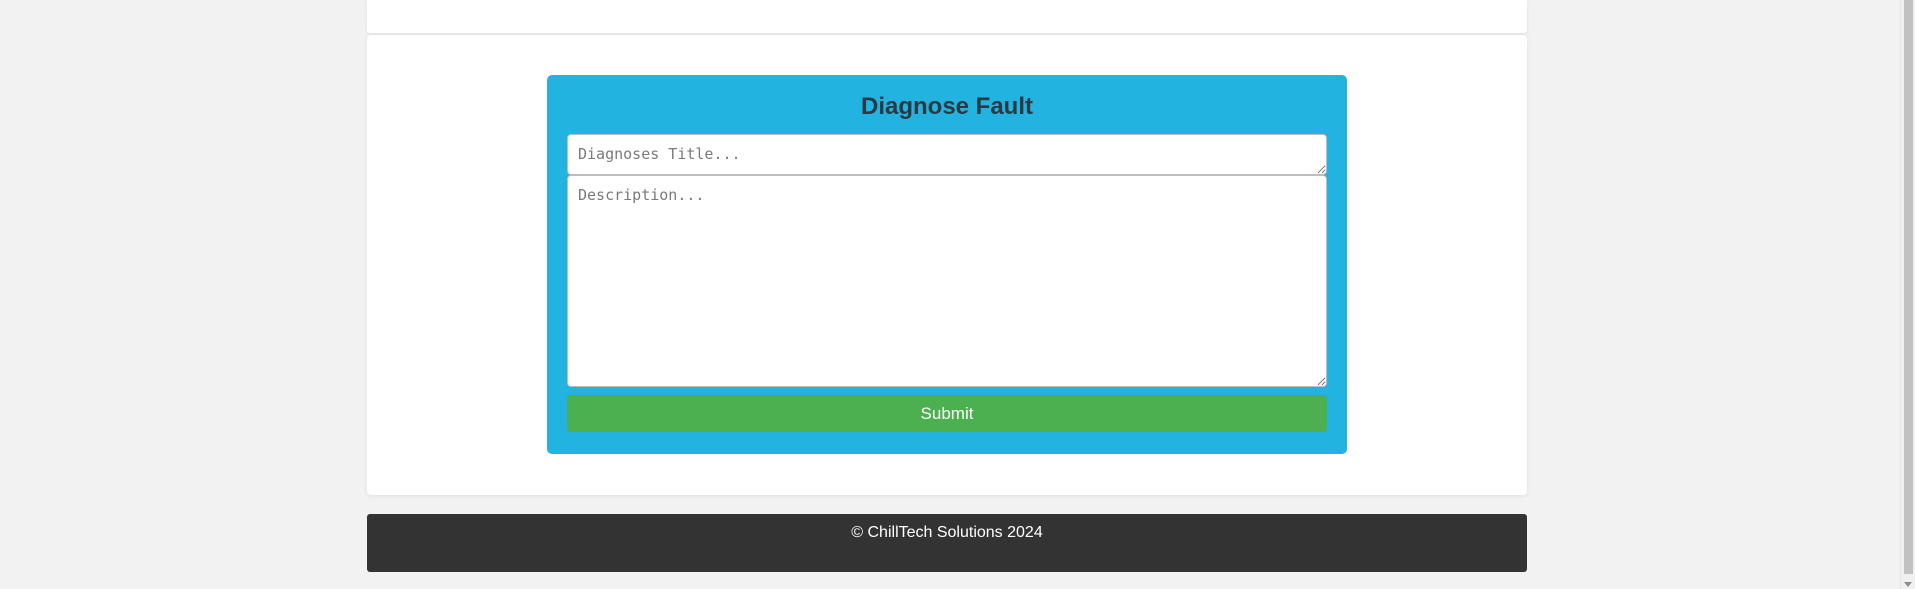 Image resolution: width=1915 pixels, height=589 pixels. Describe the element at coordinates (1908, 584) in the screenshot. I see `scroll-down-arrow-icon` at that location.